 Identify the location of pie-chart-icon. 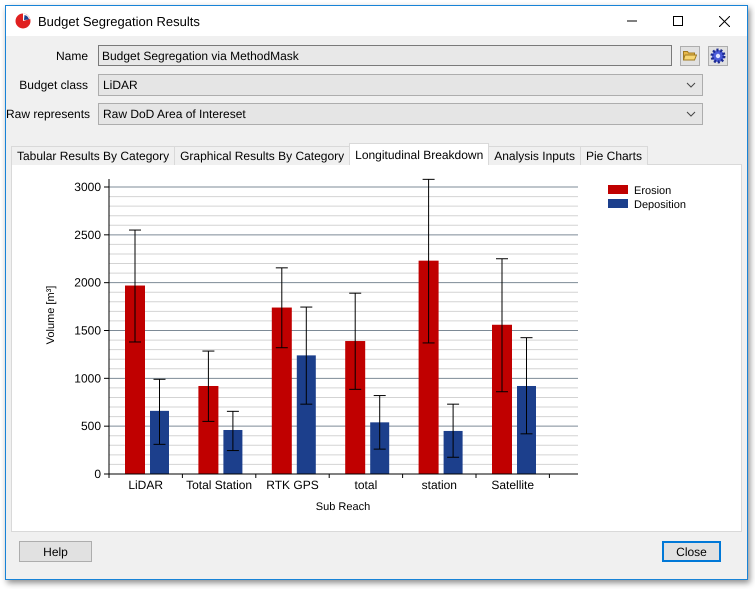
(23, 21).